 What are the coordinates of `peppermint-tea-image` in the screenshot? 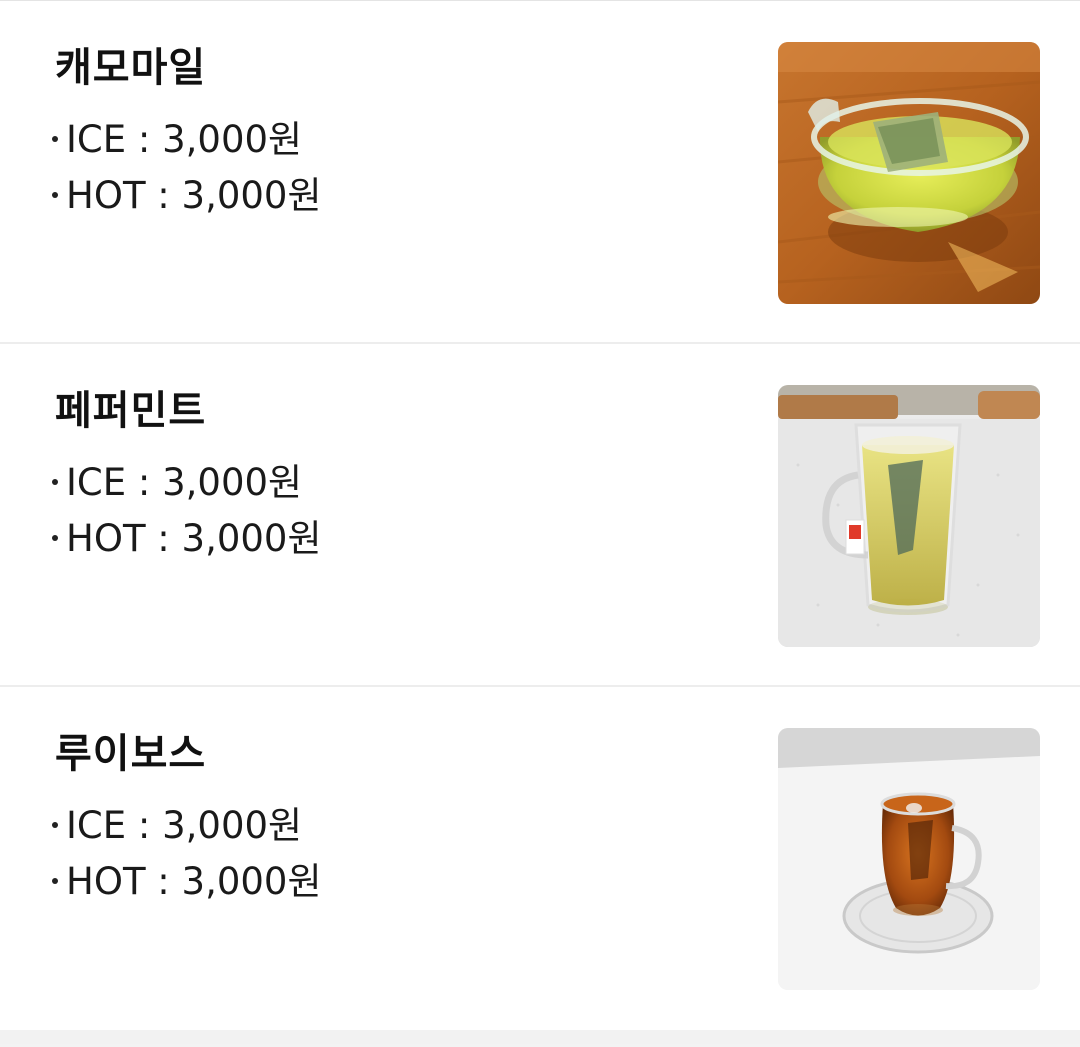 It's located at (909, 516).